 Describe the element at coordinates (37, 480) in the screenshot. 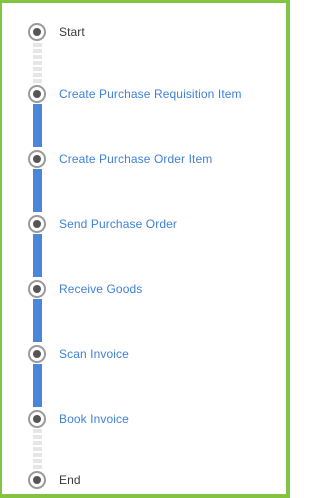

I see `end-node-icon` at that location.